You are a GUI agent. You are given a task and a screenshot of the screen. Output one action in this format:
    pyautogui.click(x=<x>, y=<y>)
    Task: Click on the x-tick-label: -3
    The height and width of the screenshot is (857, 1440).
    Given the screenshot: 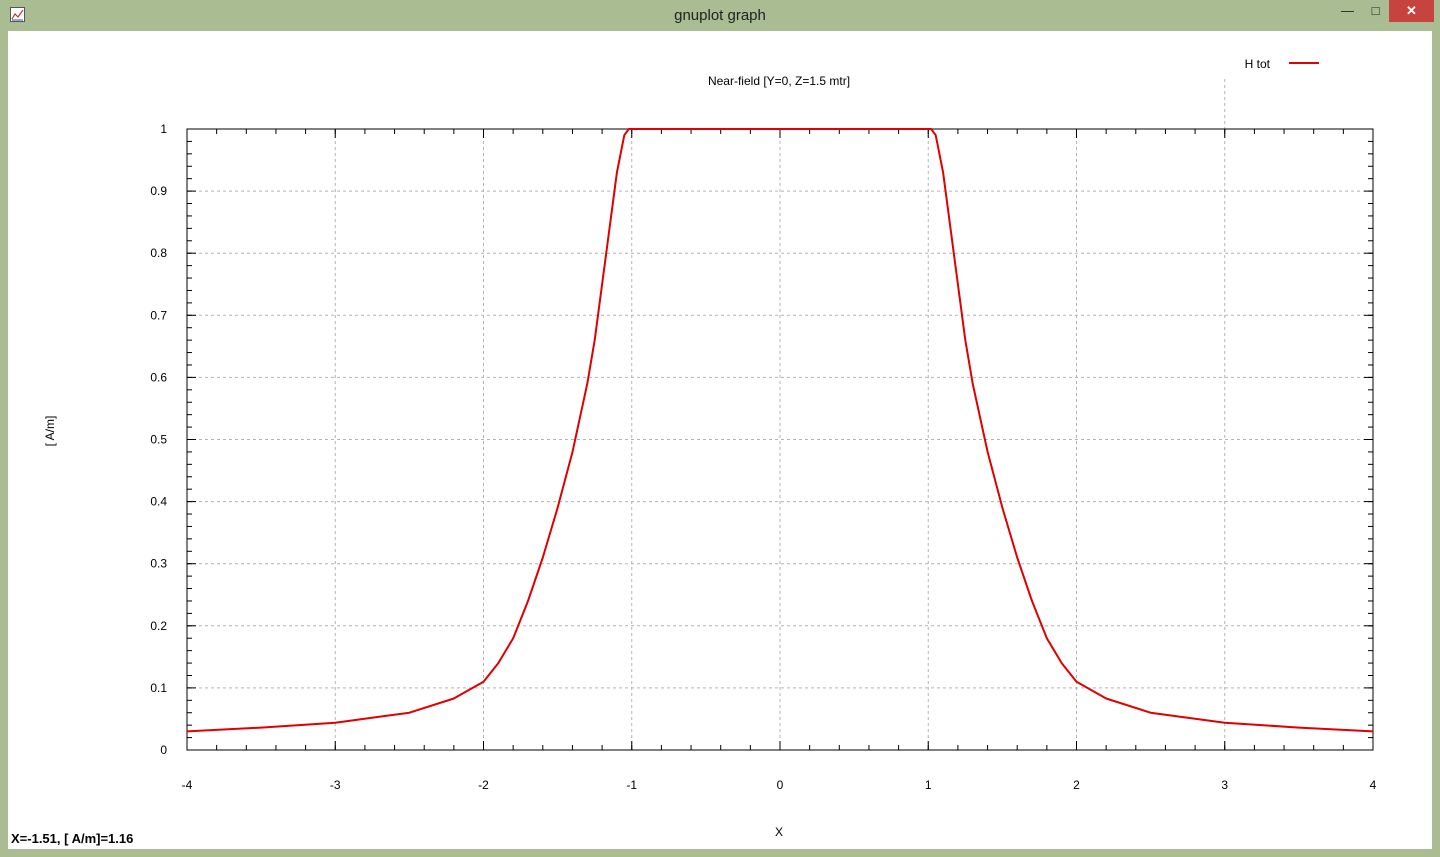 What is the action you would take?
    pyautogui.click(x=335, y=785)
    